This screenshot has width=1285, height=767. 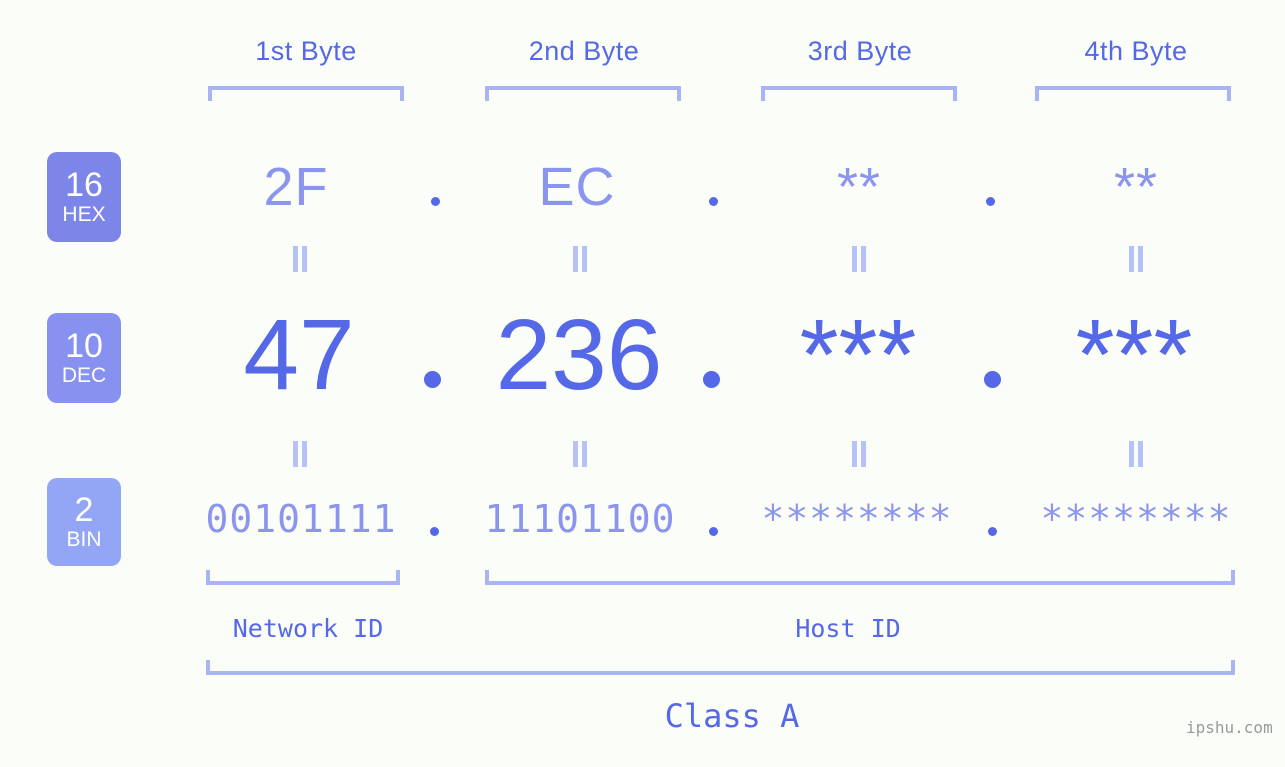 I want to click on dec-value-byte-3: ***, so click(x=858, y=355).